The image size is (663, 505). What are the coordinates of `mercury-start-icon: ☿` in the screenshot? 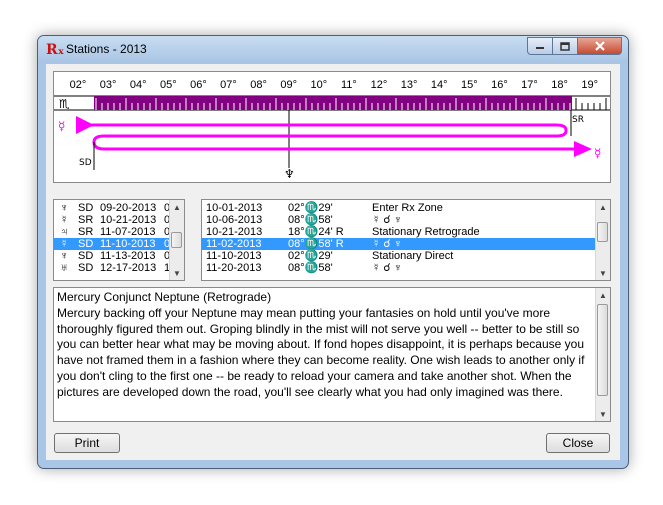 It's located at (61, 126).